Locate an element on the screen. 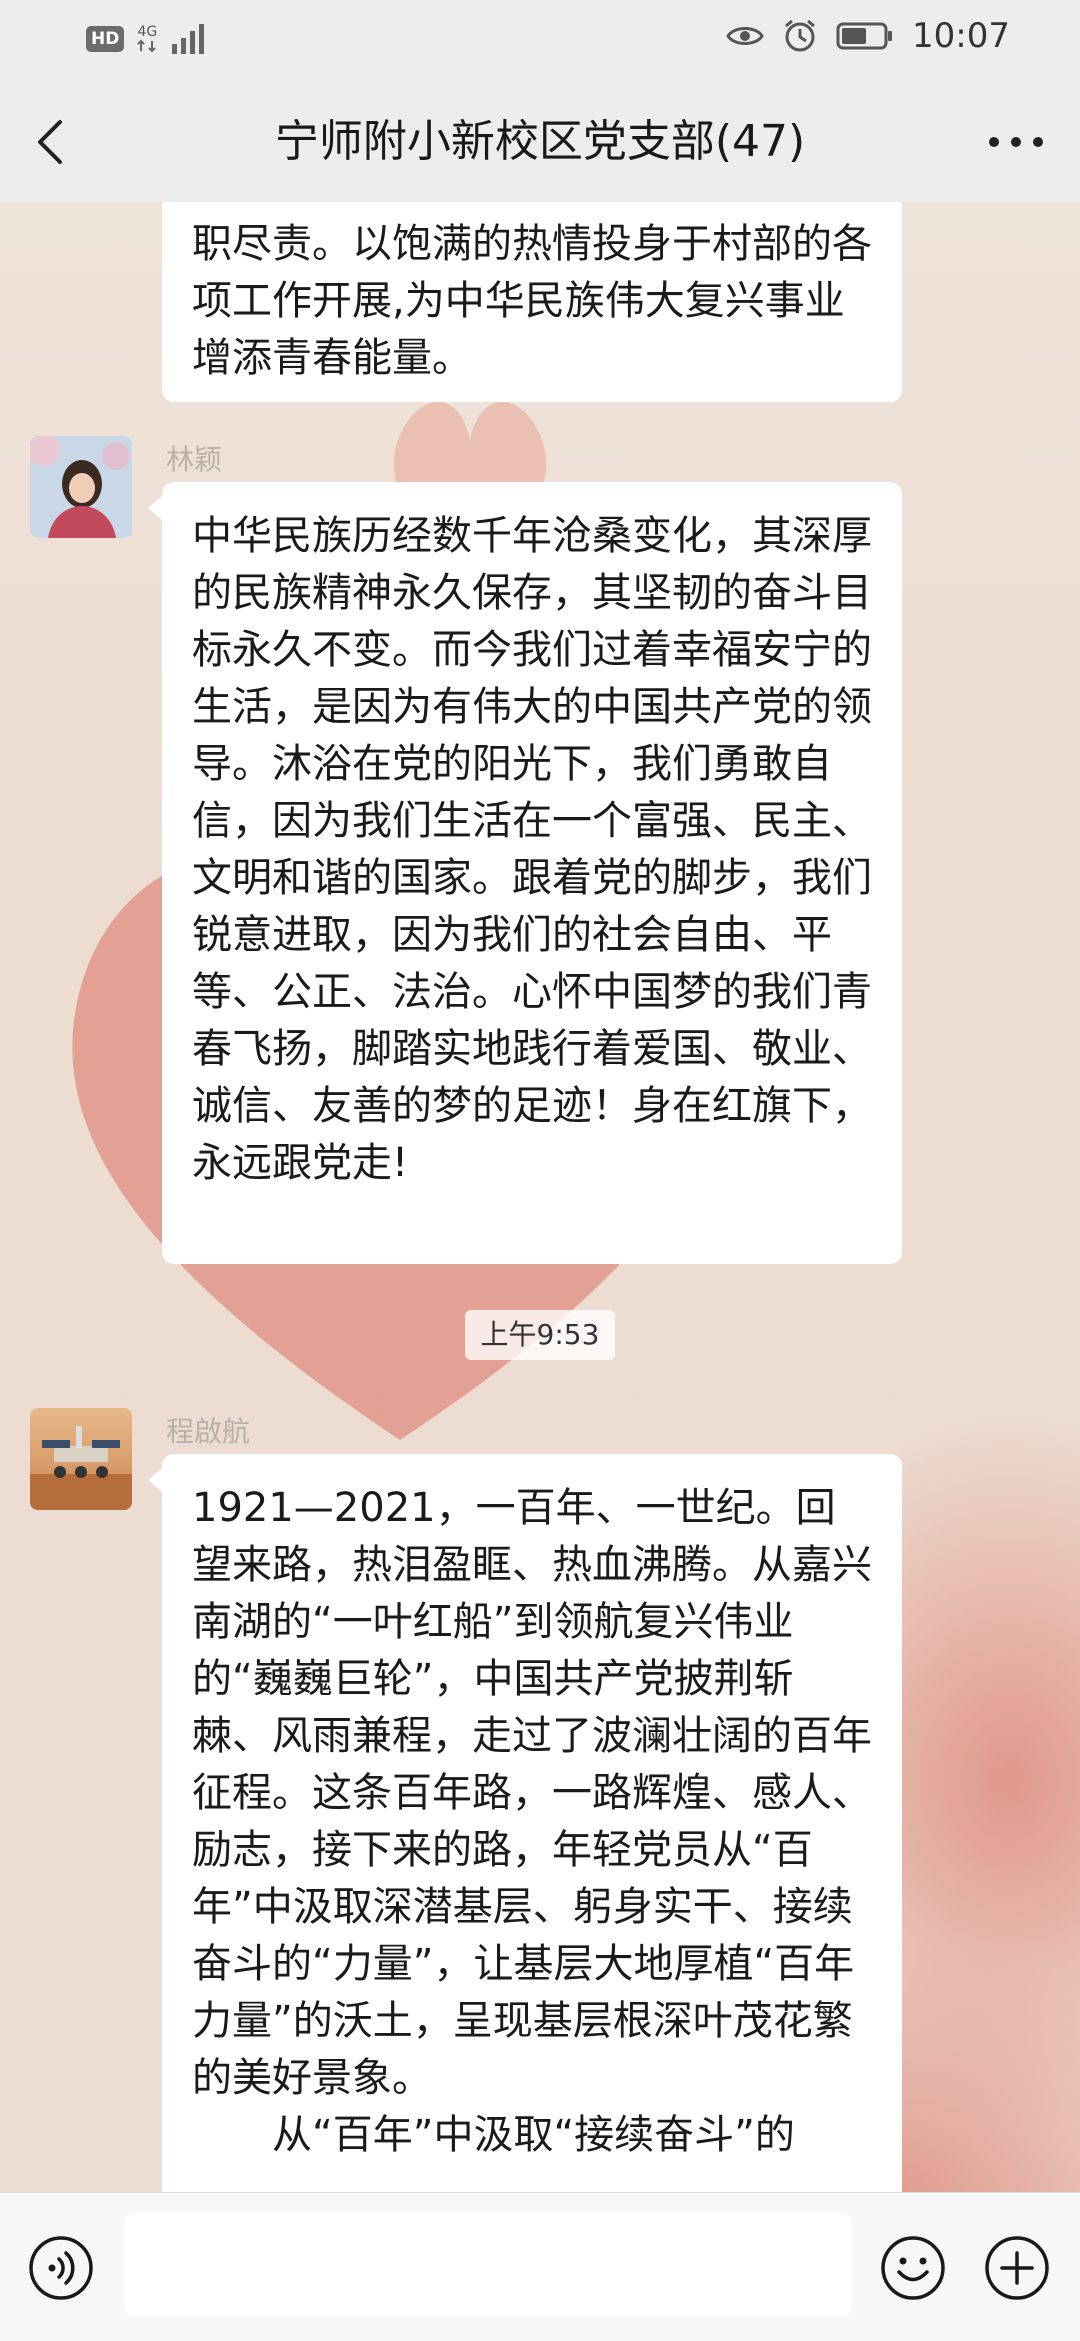 The width and height of the screenshot is (1080, 2341). network-indicator: 4G is located at coordinates (147, 39).